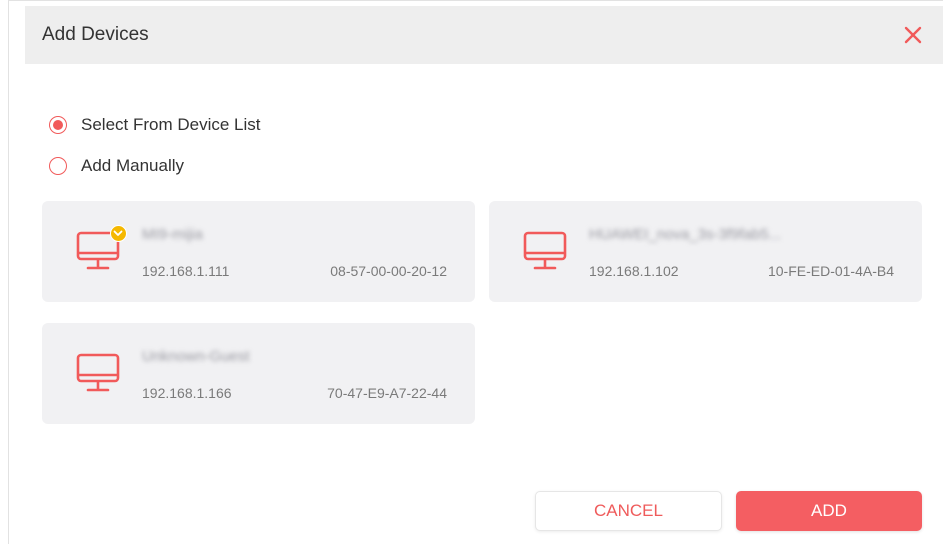 The width and height of the screenshot is (943, 544). What do you see at coordinates (387, 393) in the screenshot?
I see `device-mac: 70-47-E9-A7-22-44` at bounding box center [387, 393].